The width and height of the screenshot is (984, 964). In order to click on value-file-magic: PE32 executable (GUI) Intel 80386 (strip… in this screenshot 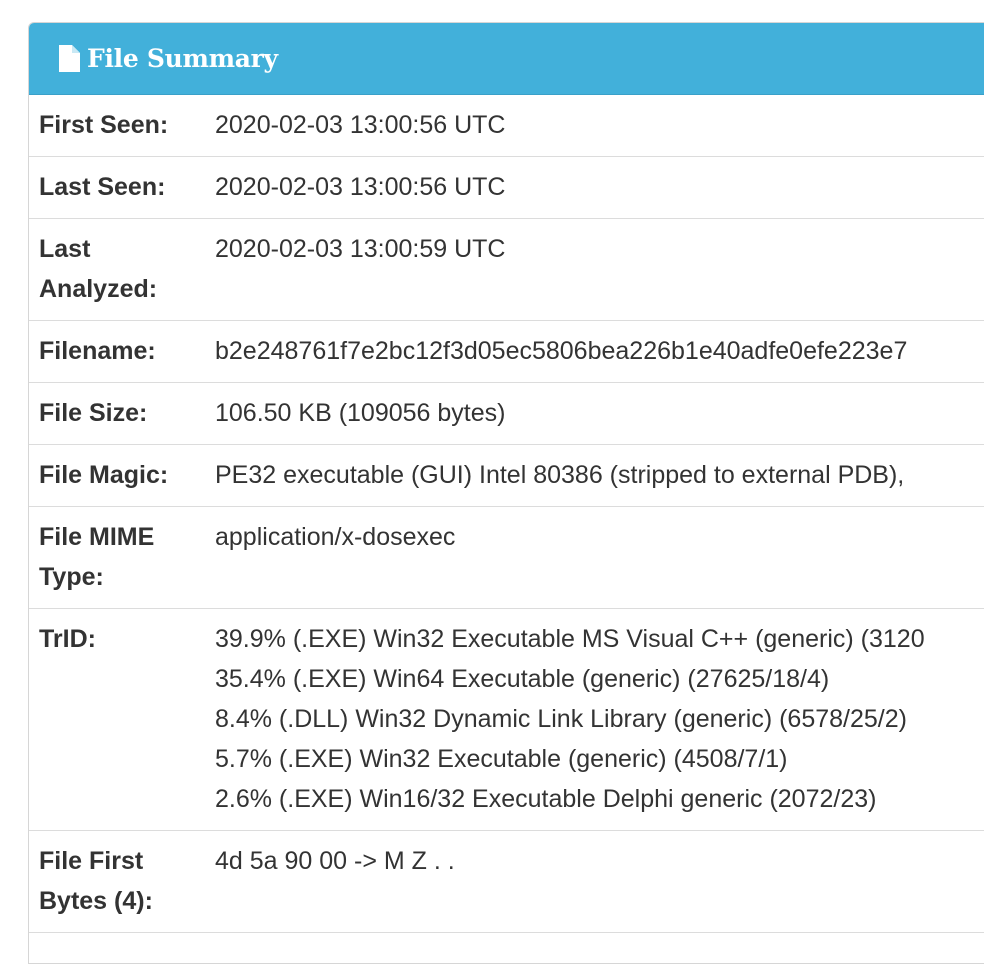, I will do `click(560, 475)`.